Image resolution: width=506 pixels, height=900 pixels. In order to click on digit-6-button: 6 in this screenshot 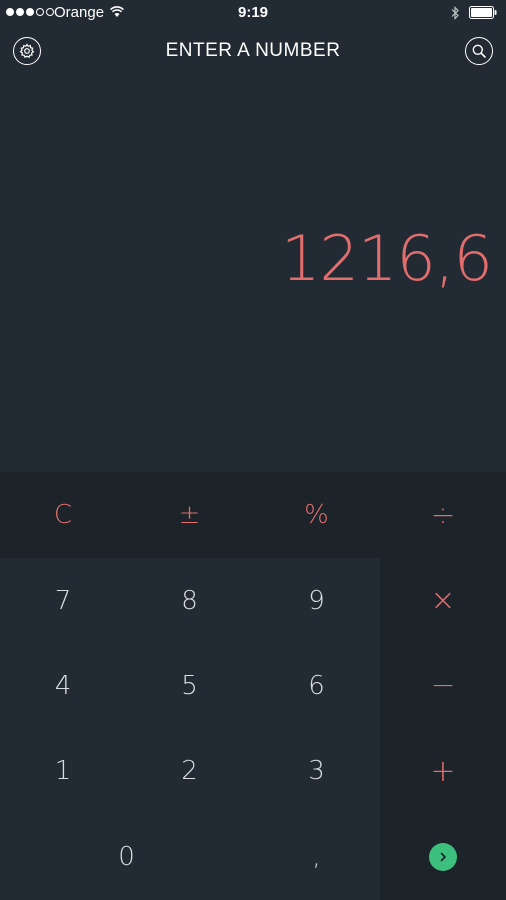, I will do `click(316, 685)`.